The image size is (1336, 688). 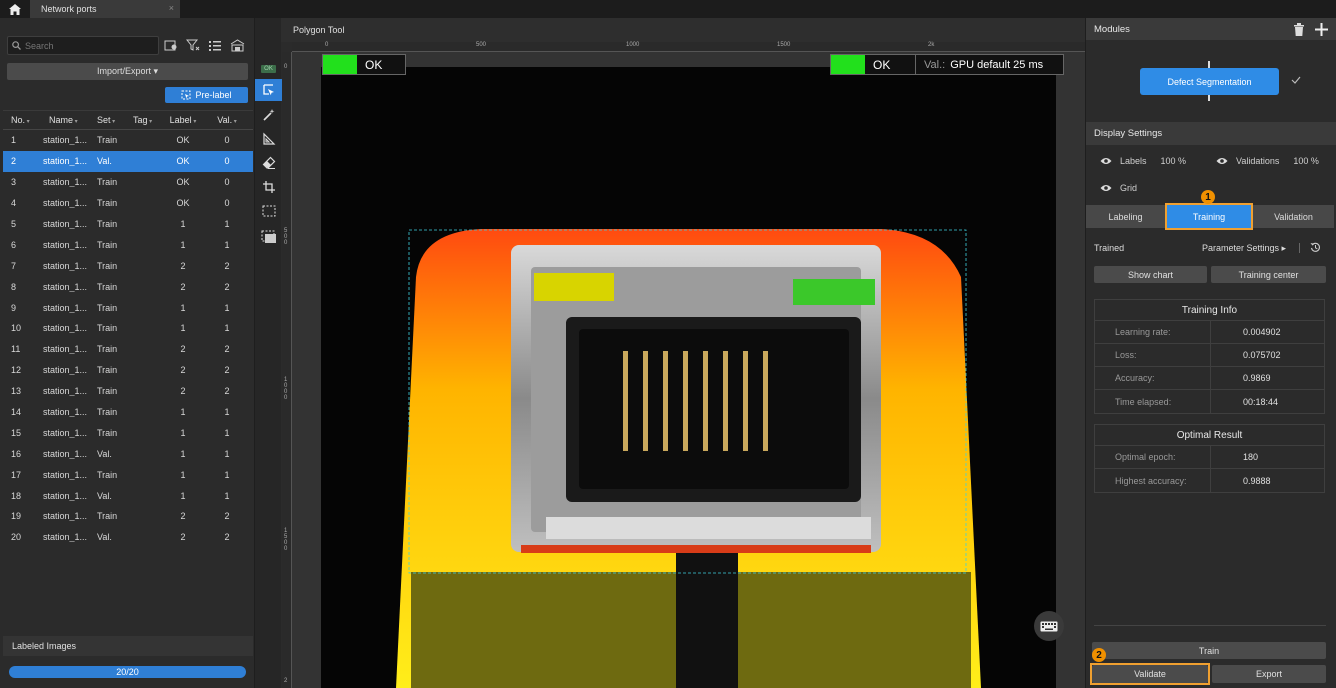 I want to click on table-row: 3 station_1... Train OK 0, so click(x=128, y=182).